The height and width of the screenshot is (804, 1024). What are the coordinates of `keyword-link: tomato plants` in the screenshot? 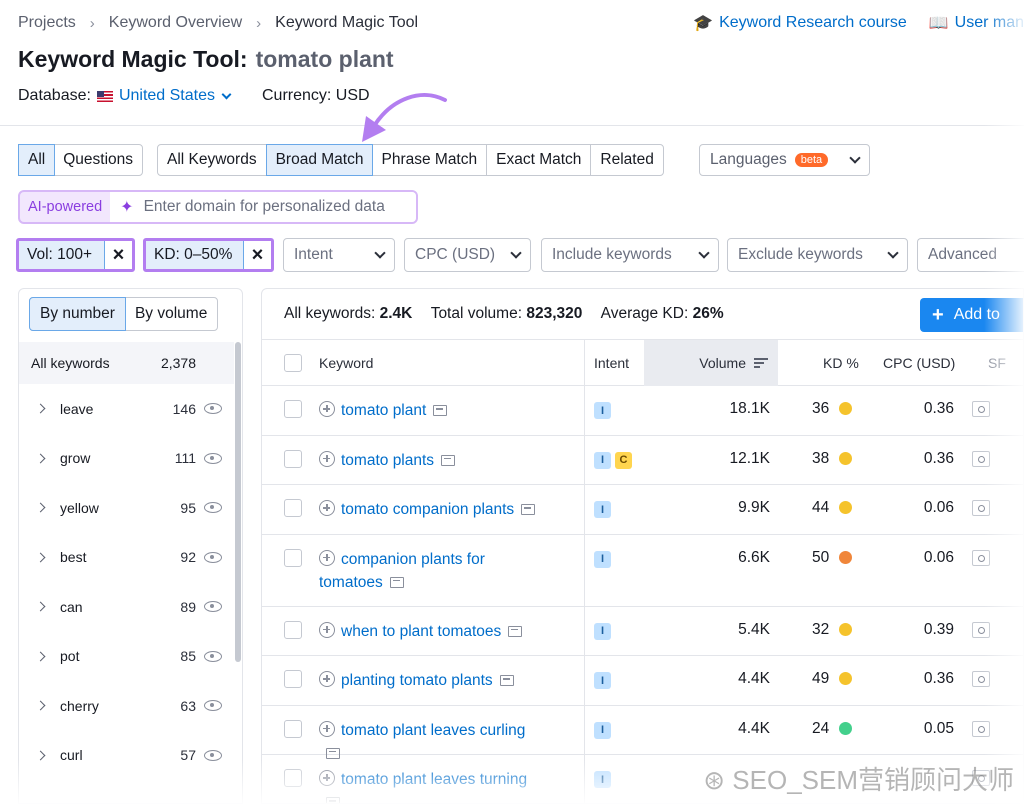 It's located at (431, 460).